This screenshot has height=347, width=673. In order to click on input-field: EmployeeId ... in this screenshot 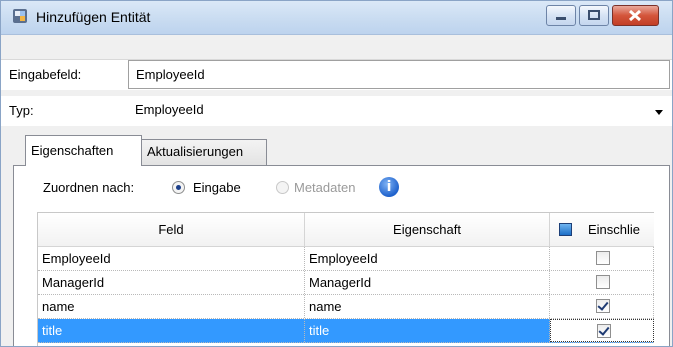, I will do `click(399, 74)`.